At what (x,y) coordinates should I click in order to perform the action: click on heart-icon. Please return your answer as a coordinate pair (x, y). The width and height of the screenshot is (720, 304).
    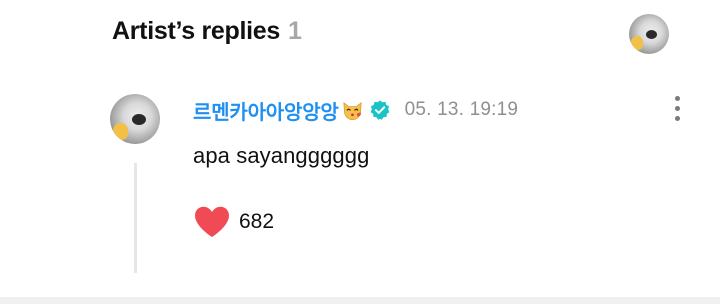
    Looking at the image, I should click on (212, 222).